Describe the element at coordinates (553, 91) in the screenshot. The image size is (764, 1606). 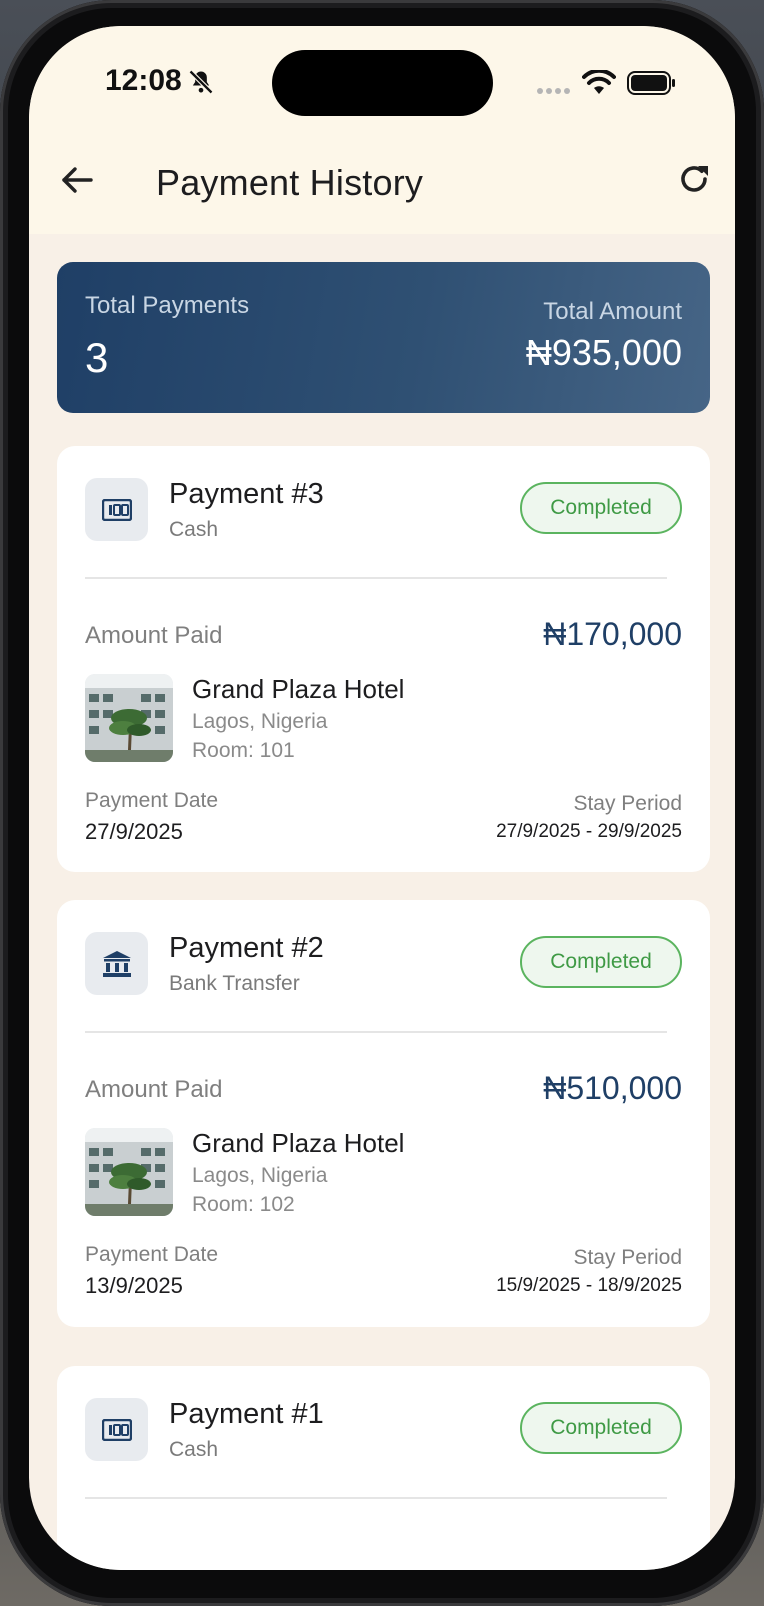
I see `cellular-signal-icon` at that location.